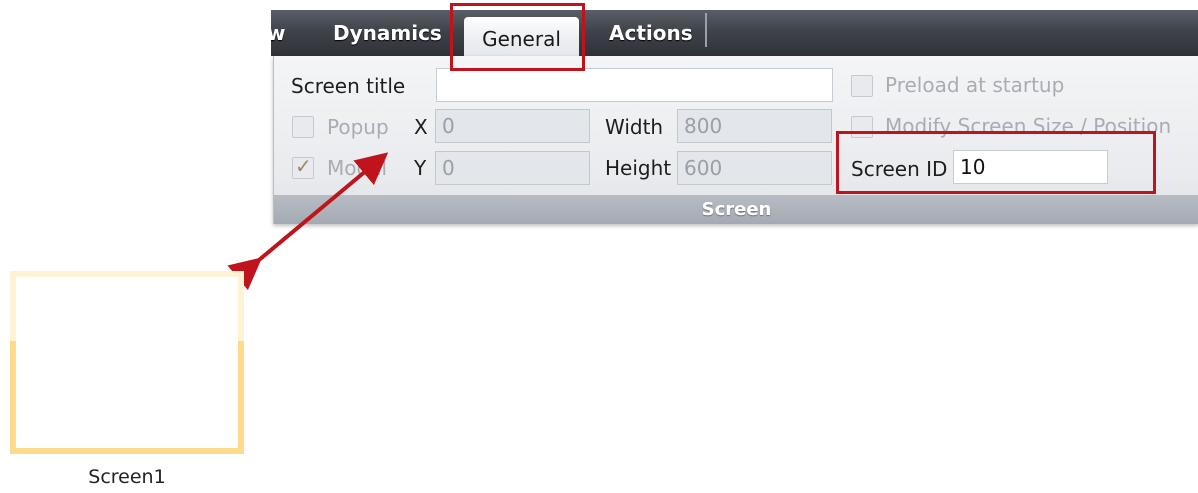  What do you see at coordinates (127, 362) in the screenshot?
I see `screen-thumbnail` at bounding box center [127, 362].